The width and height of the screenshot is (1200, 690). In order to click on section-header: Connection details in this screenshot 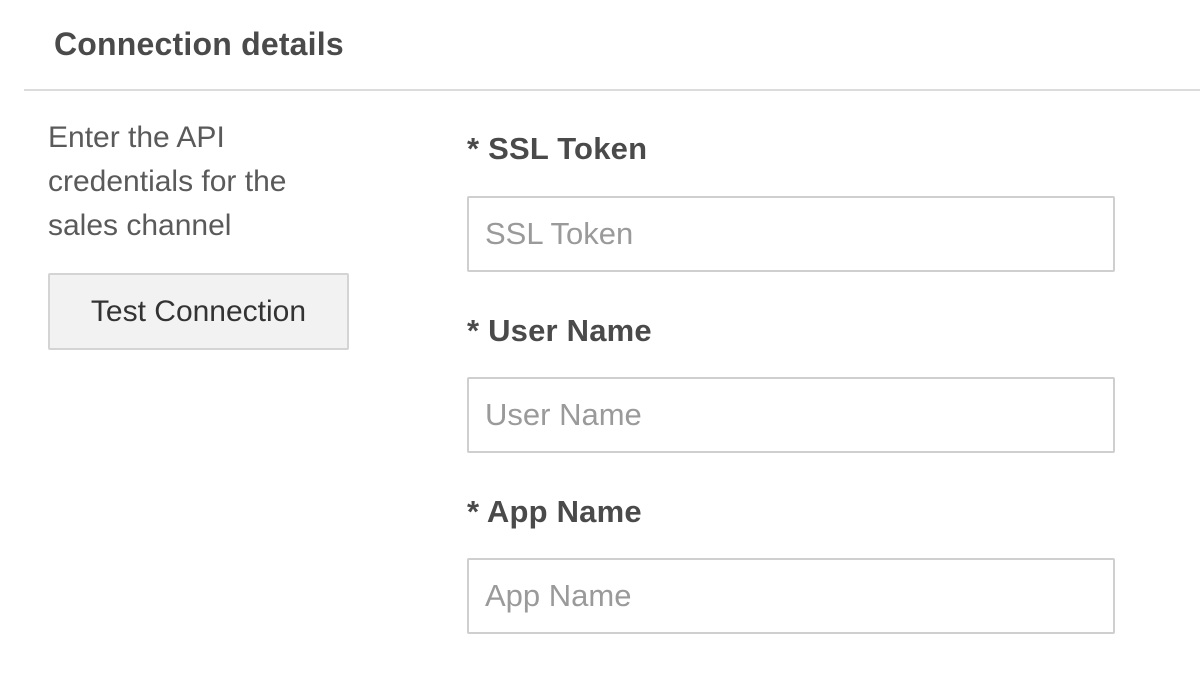, I will do `click(600, 45)`.